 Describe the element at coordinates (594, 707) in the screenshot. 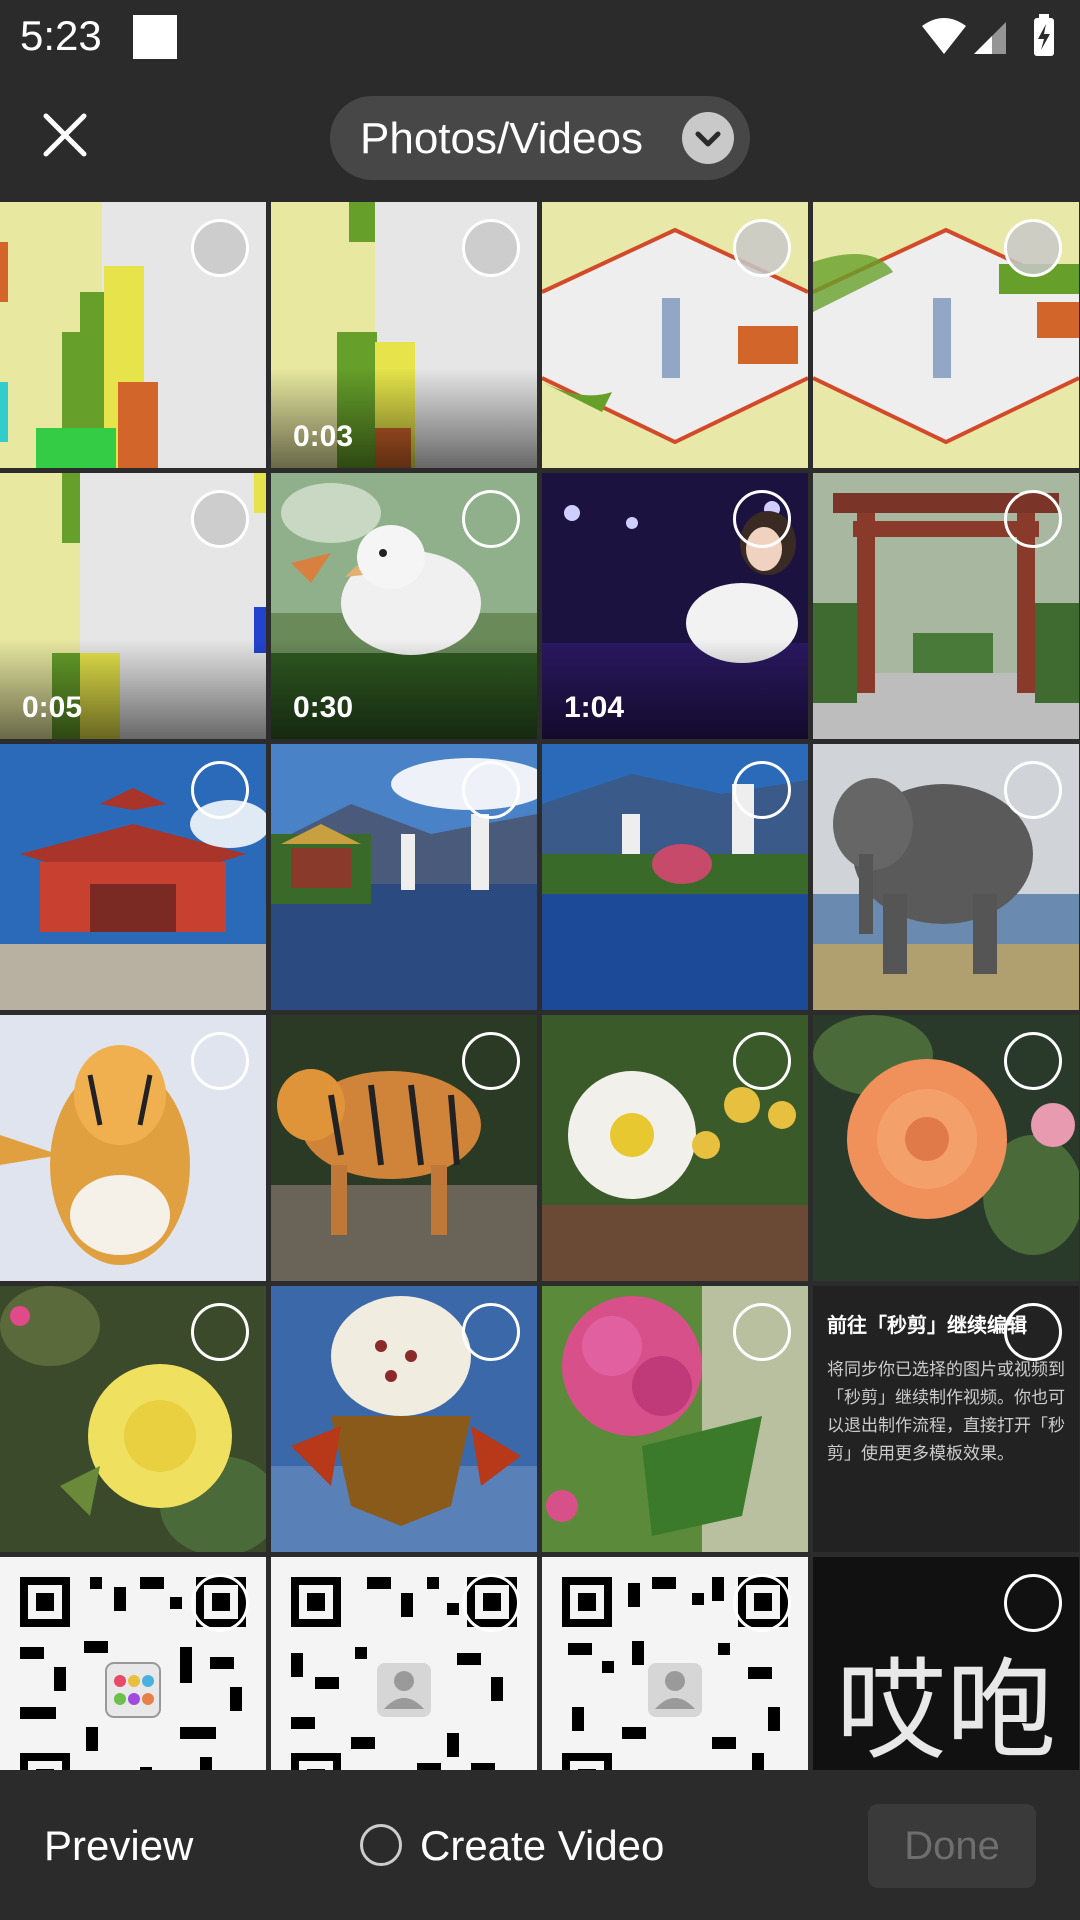

I see `video-duration: 1:04` at that location.